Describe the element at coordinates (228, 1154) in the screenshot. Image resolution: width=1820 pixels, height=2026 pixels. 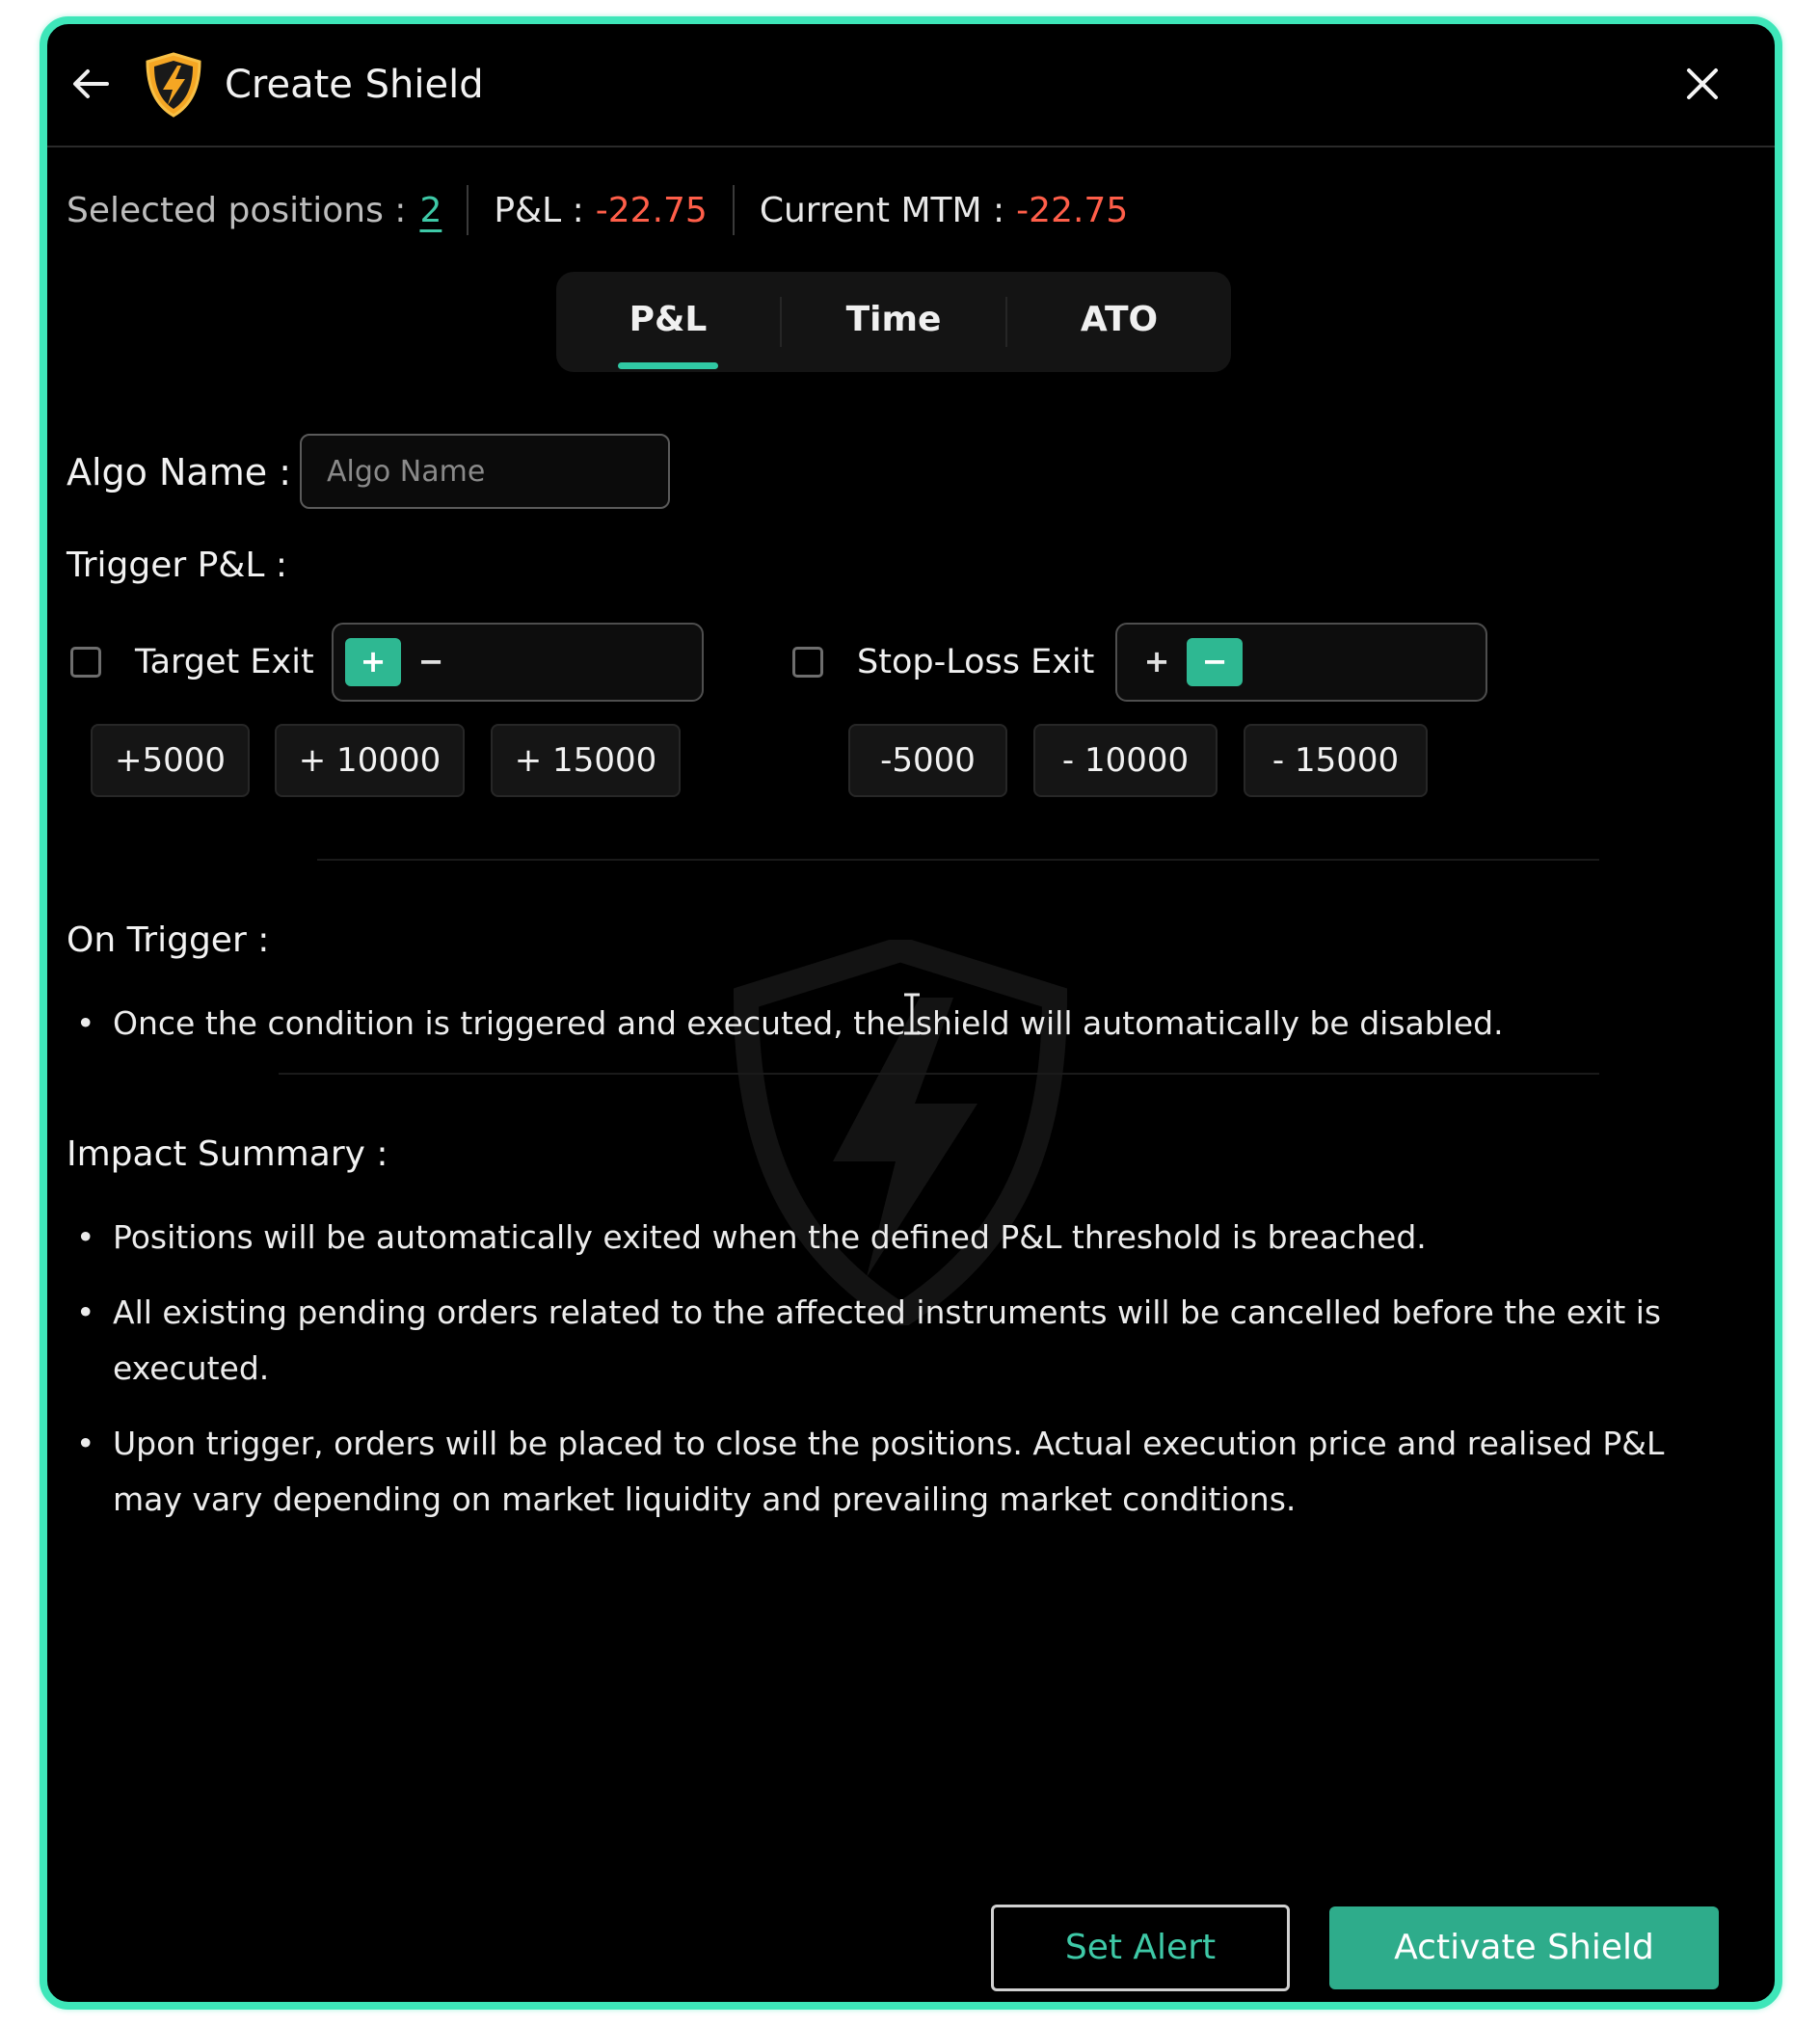
I see `impact-summary-heading: Impact Summary :` at that location.